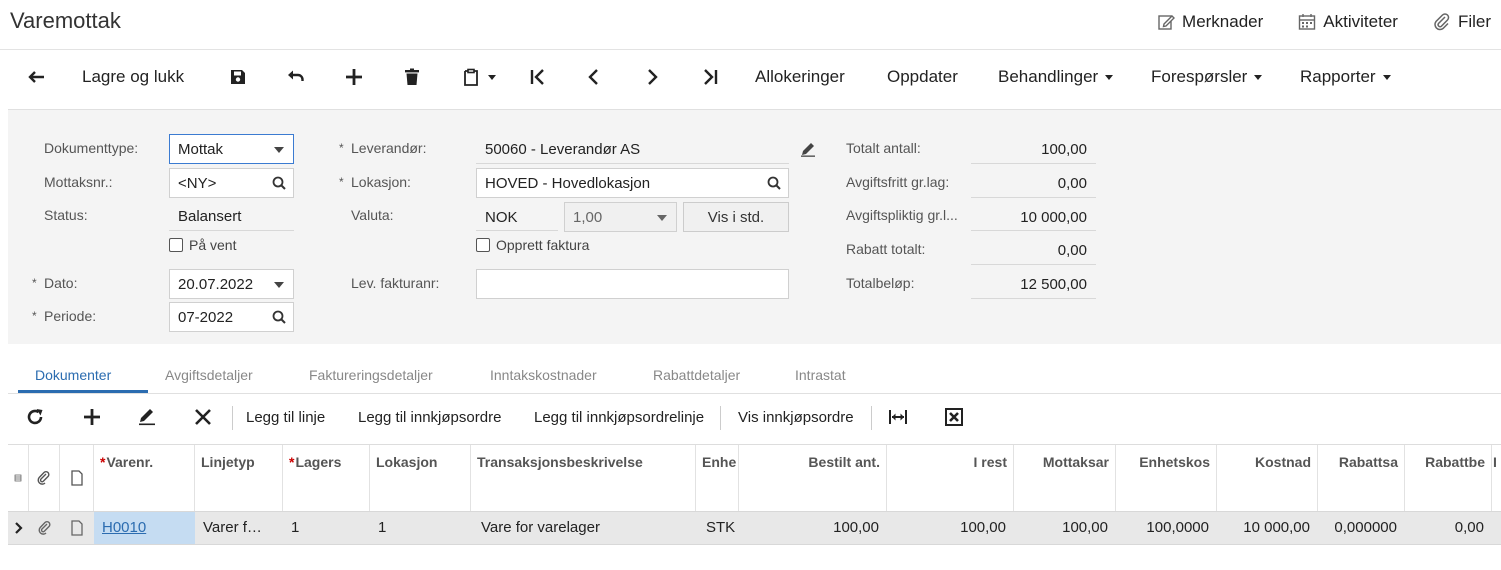 Image resolution: width=1501 pixels, height=570 pixels. I want to click on row-attachments, so click(44, 528).